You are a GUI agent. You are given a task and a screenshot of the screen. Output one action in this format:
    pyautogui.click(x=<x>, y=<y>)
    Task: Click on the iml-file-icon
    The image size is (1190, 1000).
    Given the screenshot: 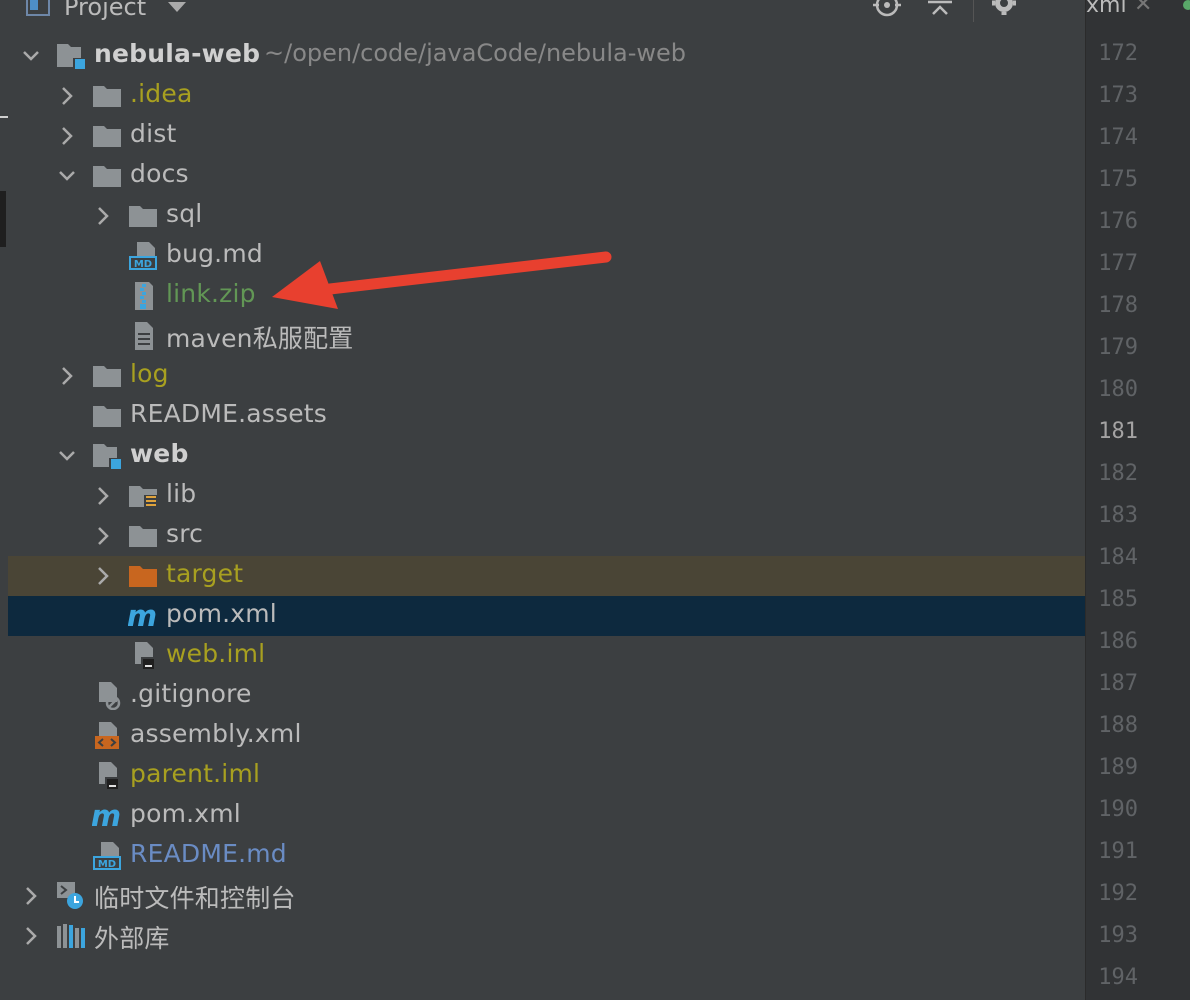 What is the action you would take?
    pyautogui.click(x=143, y=656)
    